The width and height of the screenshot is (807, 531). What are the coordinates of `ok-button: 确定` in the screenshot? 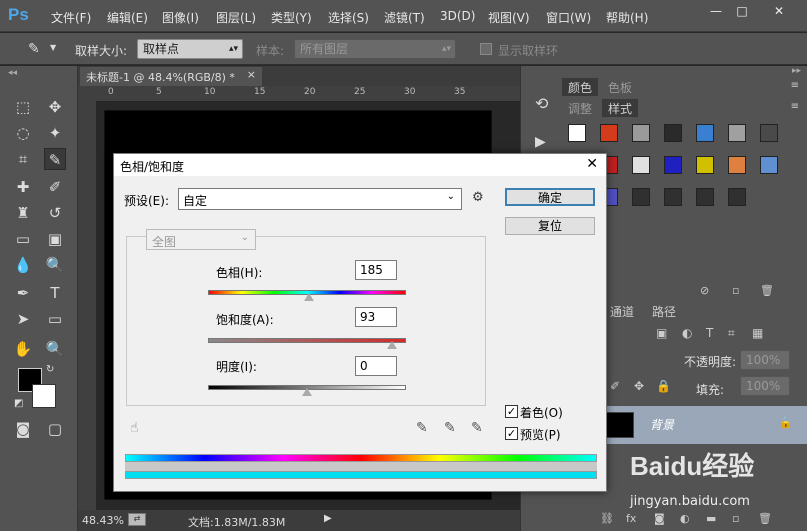 It's located at (550, 197).